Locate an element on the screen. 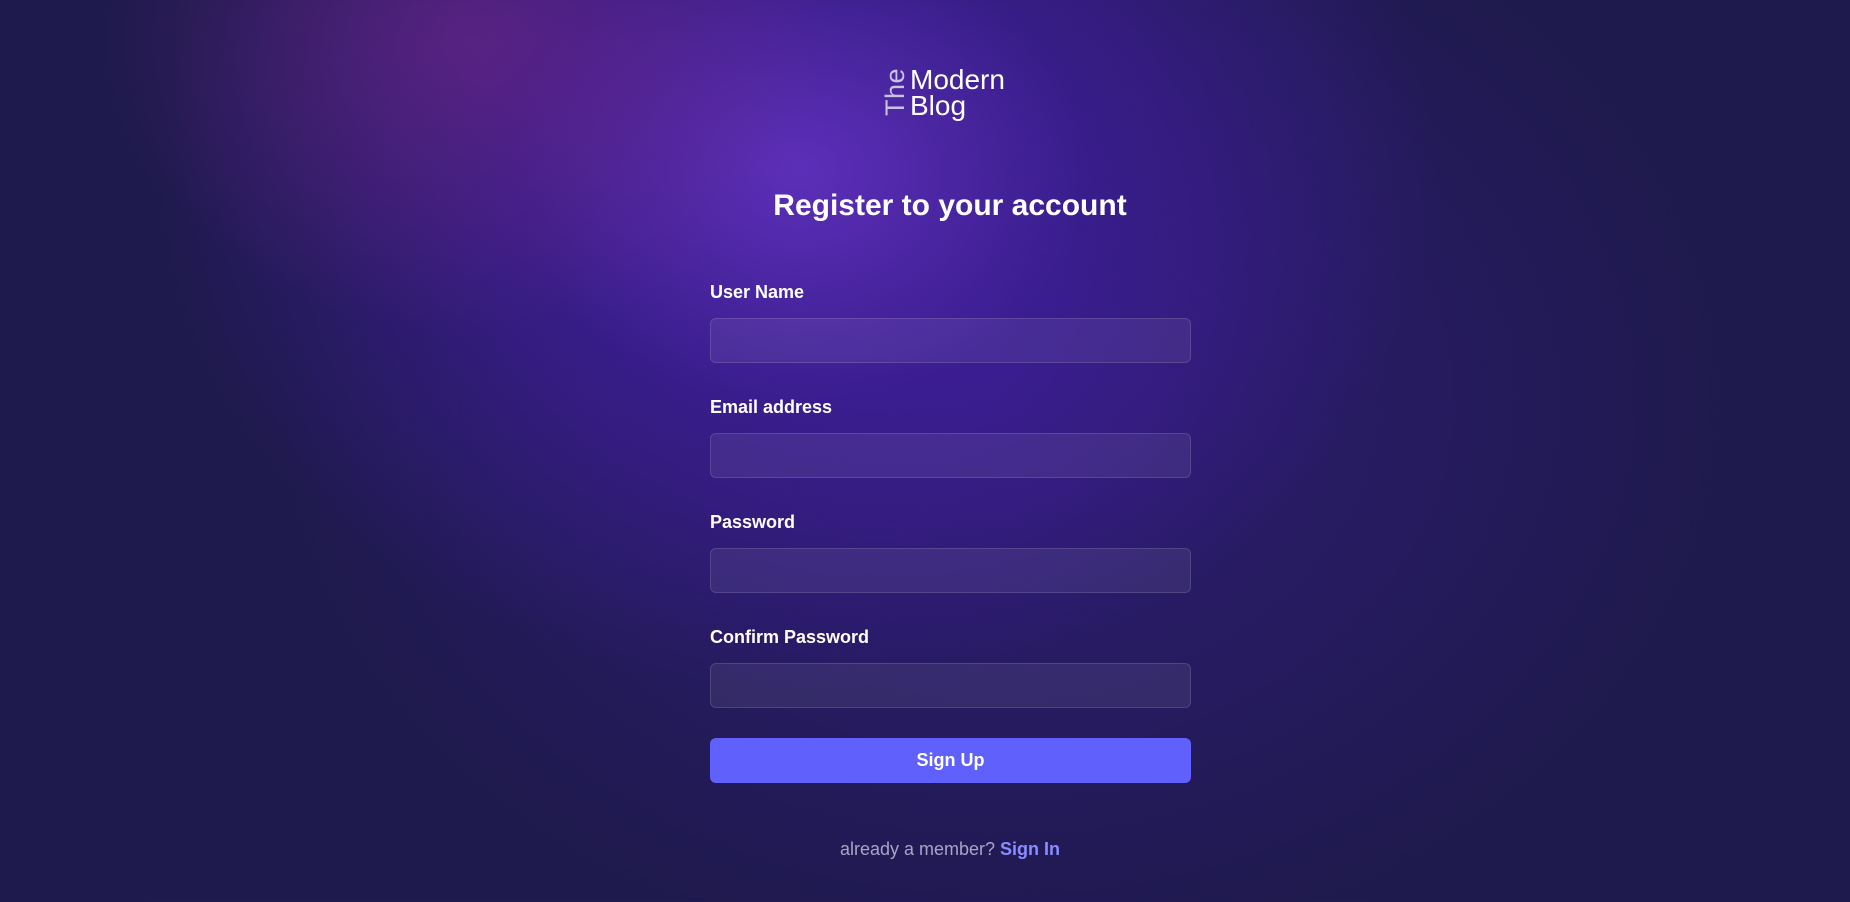 This screenshot has height=902, width=1850. password-input is located at coordinates (950, 570).